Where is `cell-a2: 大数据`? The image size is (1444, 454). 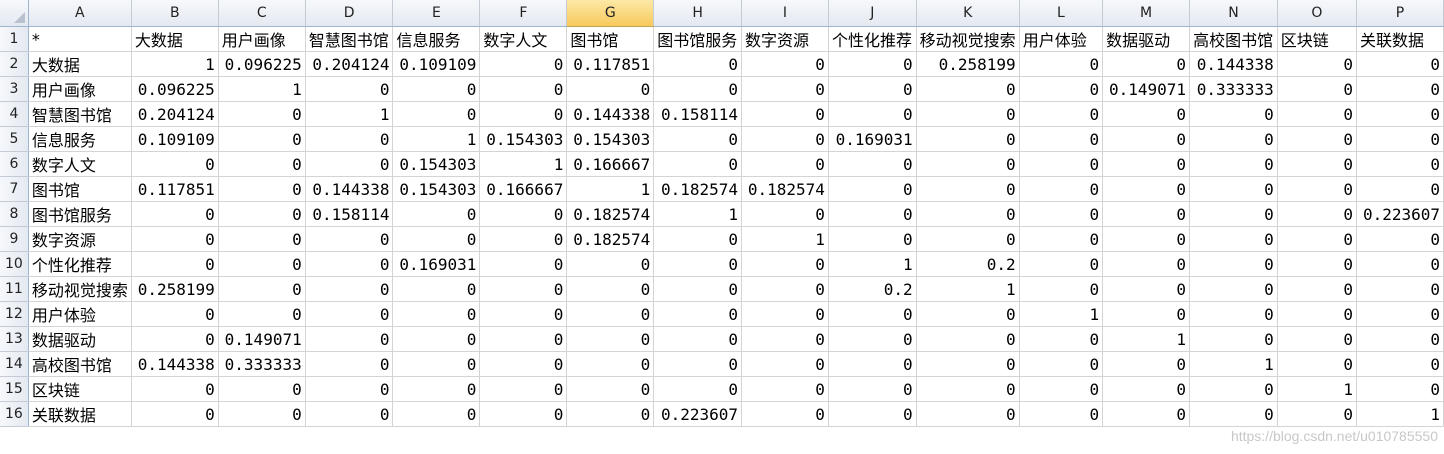 cell-a2: 大数据 is located at coordinates (80, 64).